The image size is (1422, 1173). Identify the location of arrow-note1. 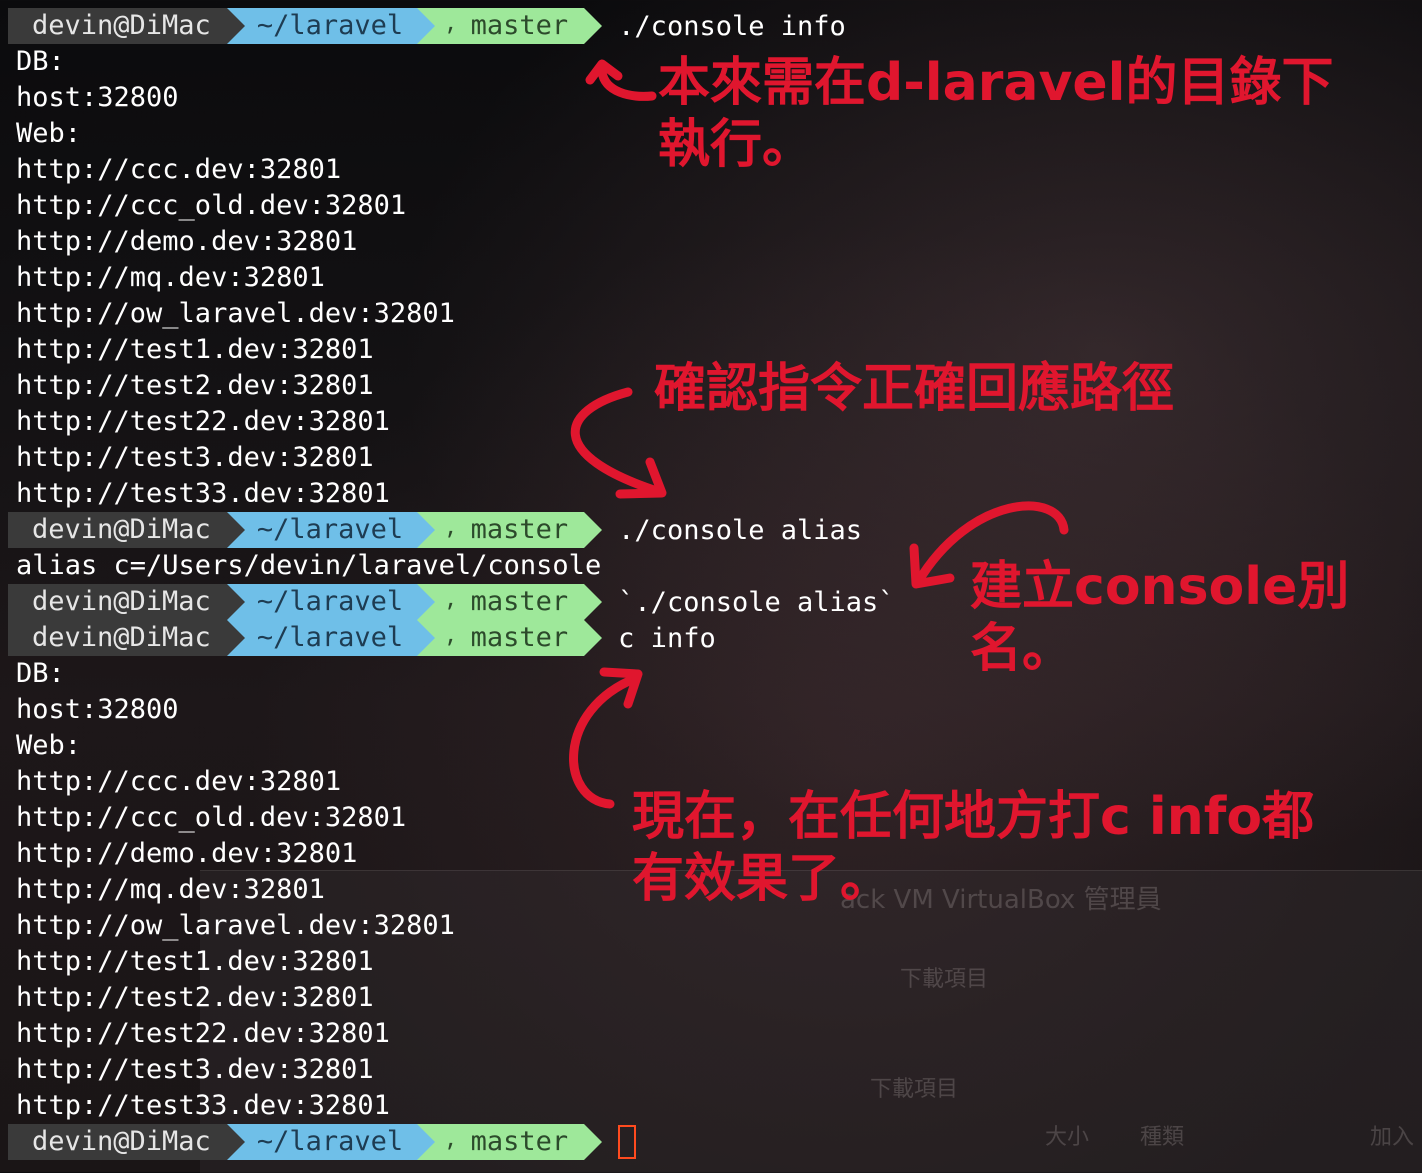
(627, 84).